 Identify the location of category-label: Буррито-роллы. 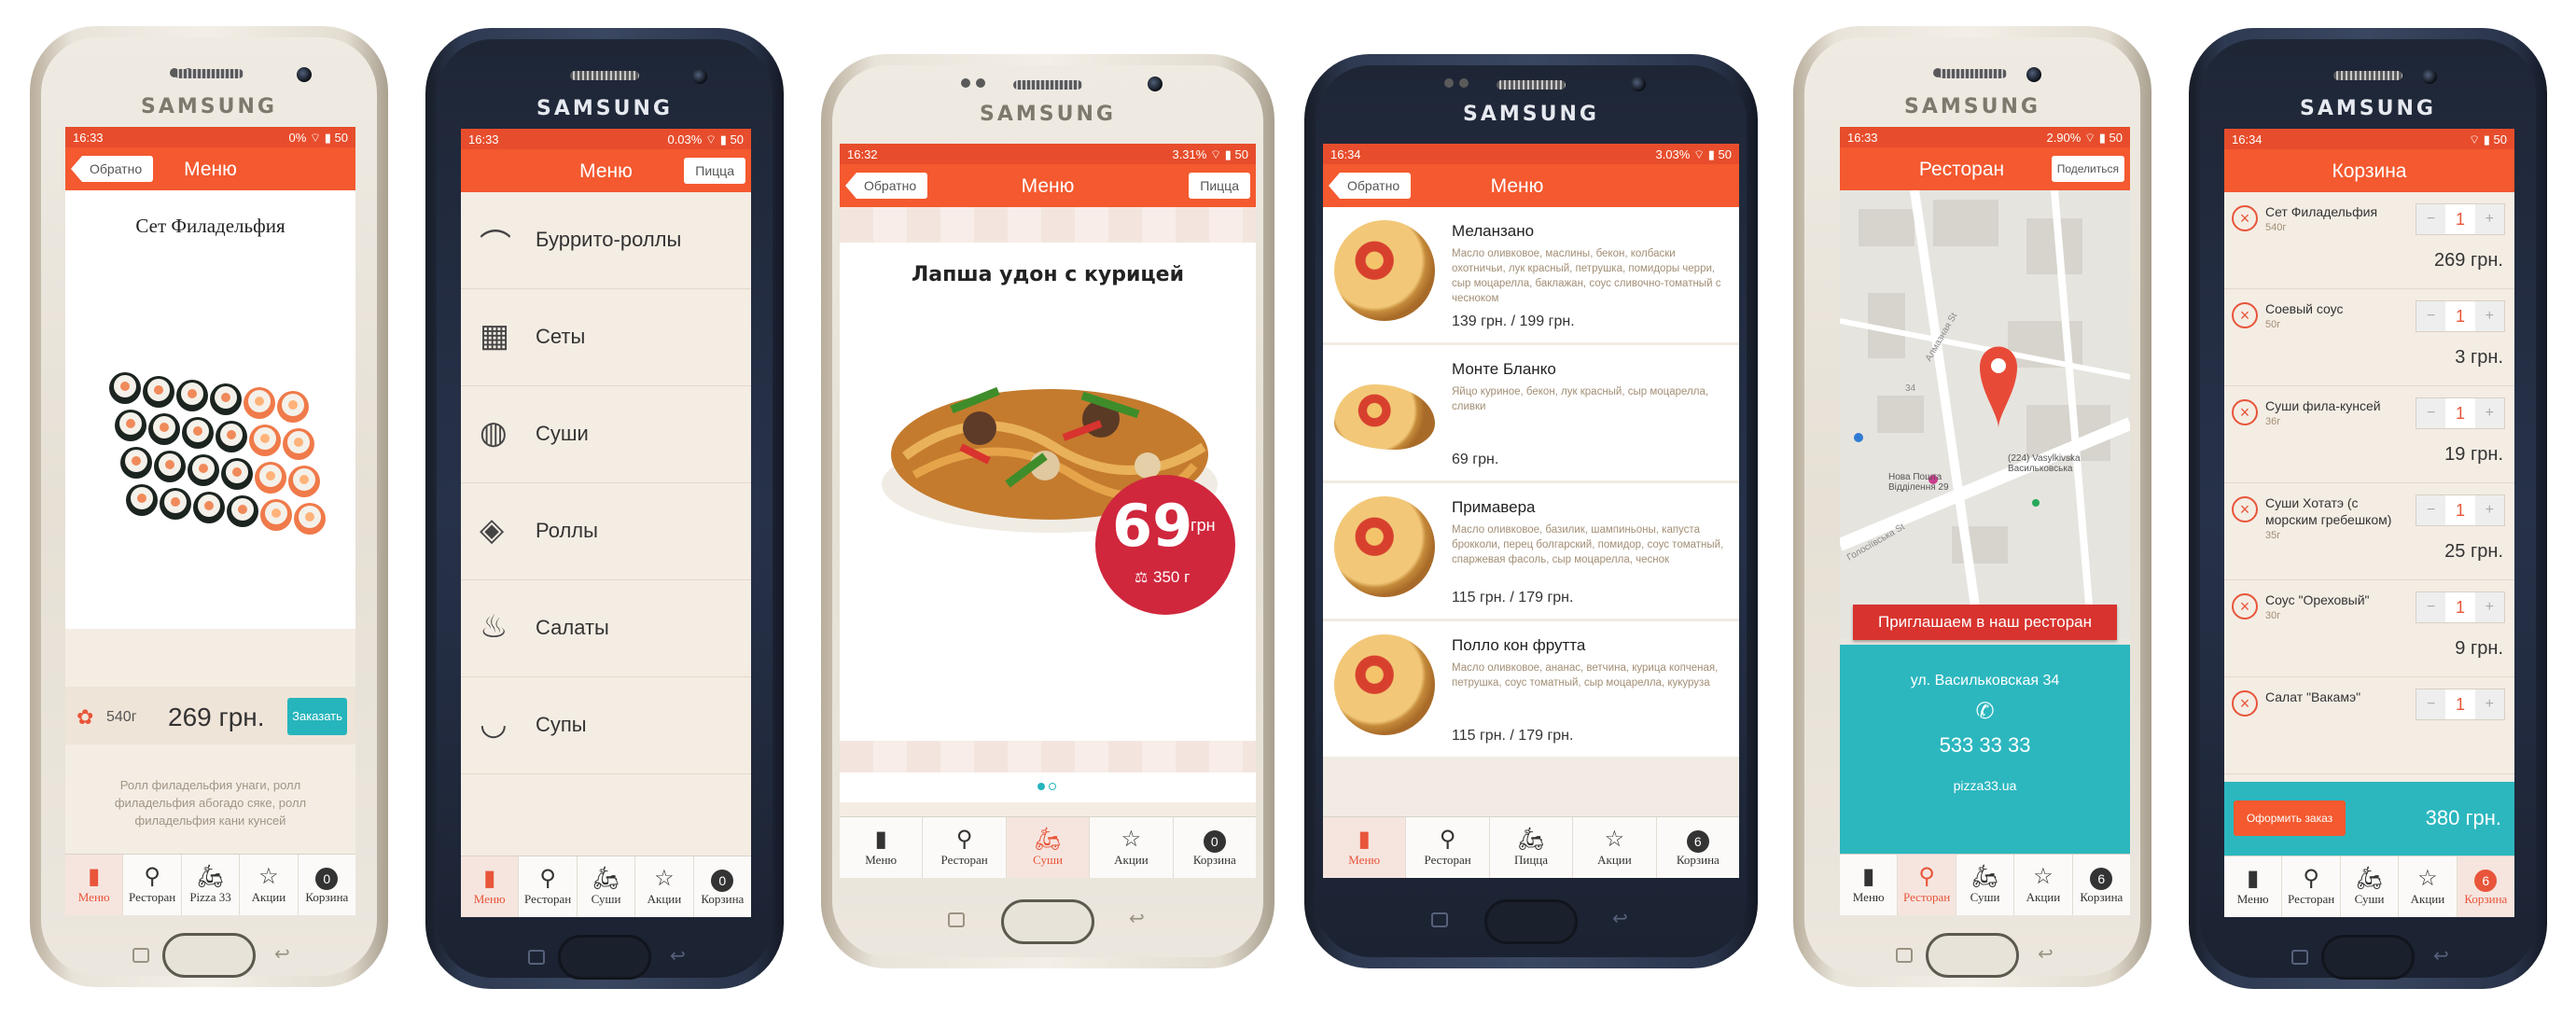
(609, 239).